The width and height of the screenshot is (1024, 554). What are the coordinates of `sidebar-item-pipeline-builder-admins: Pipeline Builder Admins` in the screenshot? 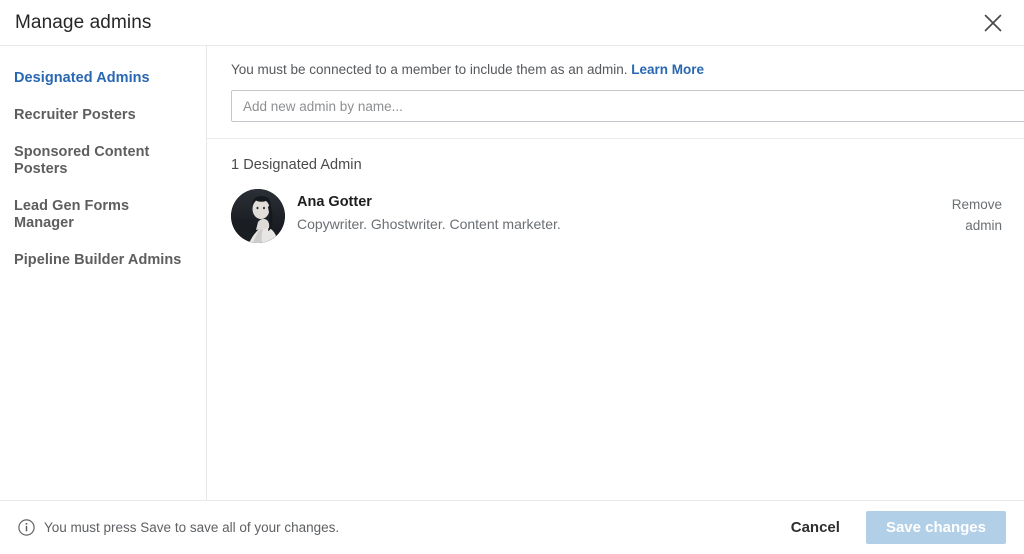 It's located at (103, 260).